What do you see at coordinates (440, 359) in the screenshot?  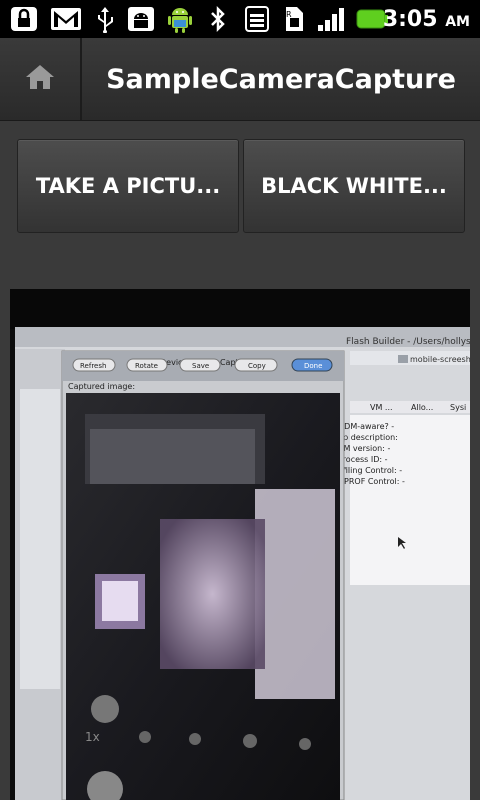 I see `bg-folder: mobile-screesh` at bounding box center [440, 359].